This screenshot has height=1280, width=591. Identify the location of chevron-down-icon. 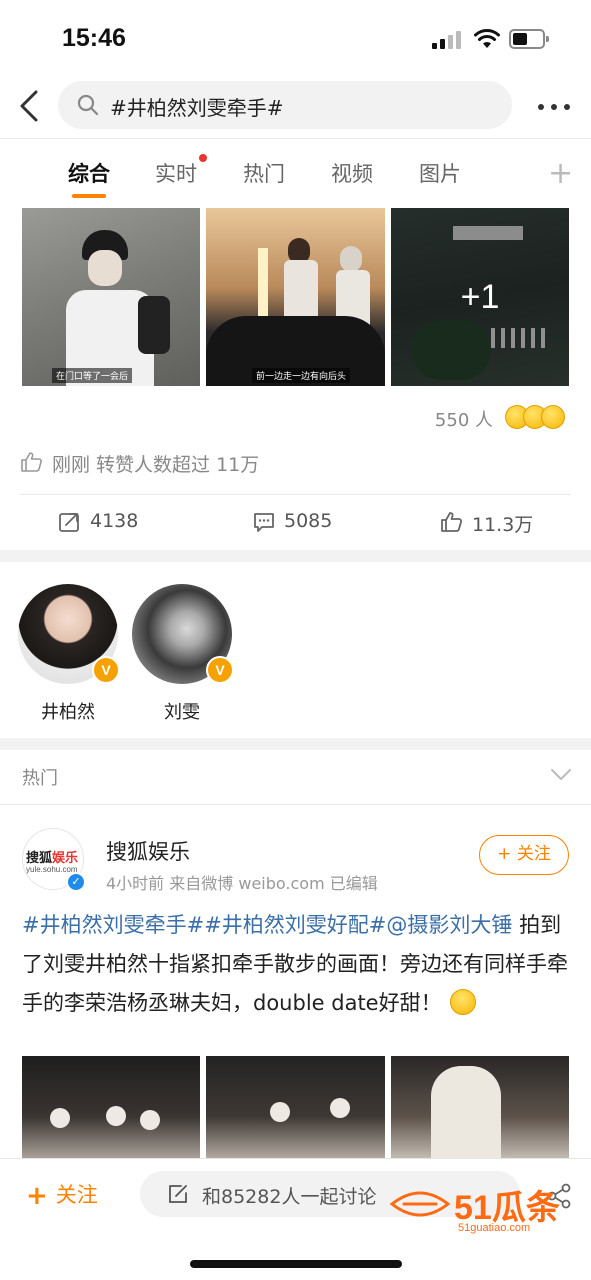
(561, 775).